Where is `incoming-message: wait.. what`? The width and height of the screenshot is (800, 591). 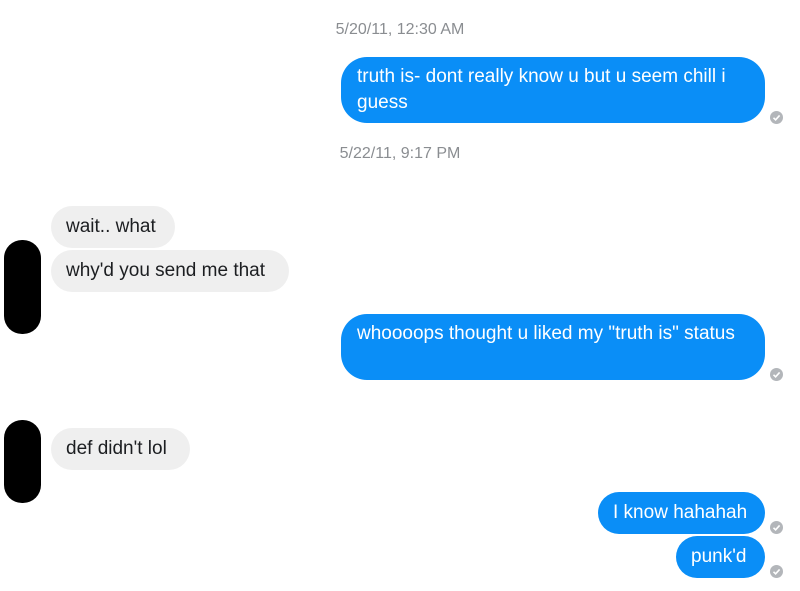 incoming-message: wait.. what is located at coordinates (113, 227).